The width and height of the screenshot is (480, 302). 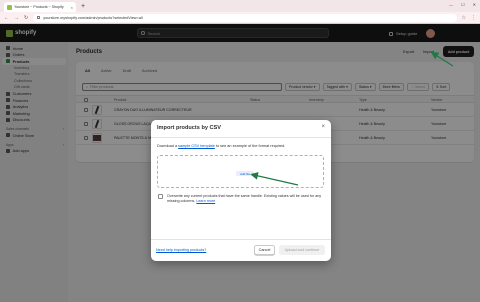 I want to click on overwrite-checkbox, so click(x=160, y=196).